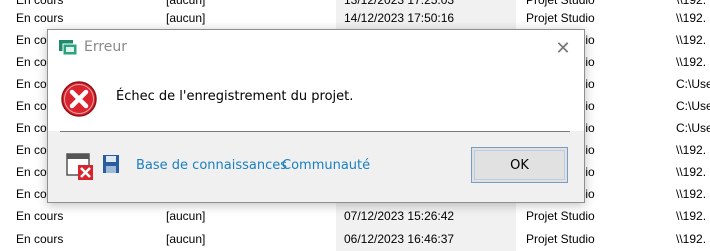 The height and width of the screenshot is (251, 710). I want to click on app-icon, so click(68, 48).